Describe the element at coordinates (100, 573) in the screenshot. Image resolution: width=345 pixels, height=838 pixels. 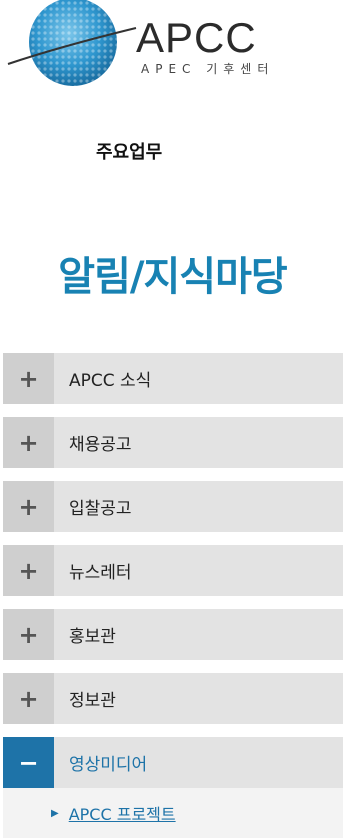
I see `menu-item-label: 뉴스레터` at that location.